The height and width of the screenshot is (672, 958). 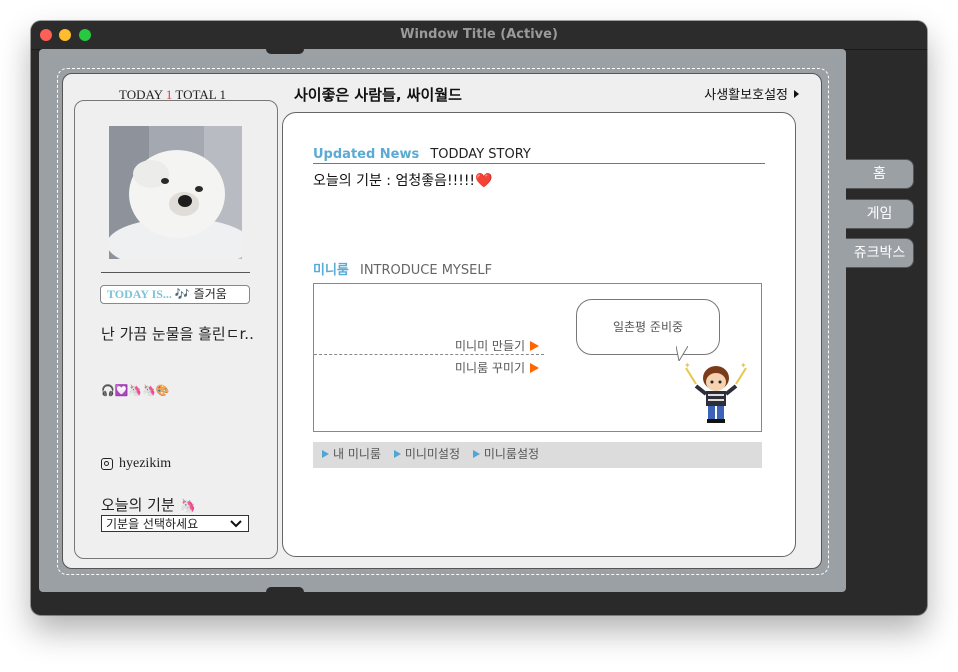 What do you see at coordinates (880, 253) in the screenshot?
I see `tab-jukebox: 쥬크박스` at bounding box center [880, 253].